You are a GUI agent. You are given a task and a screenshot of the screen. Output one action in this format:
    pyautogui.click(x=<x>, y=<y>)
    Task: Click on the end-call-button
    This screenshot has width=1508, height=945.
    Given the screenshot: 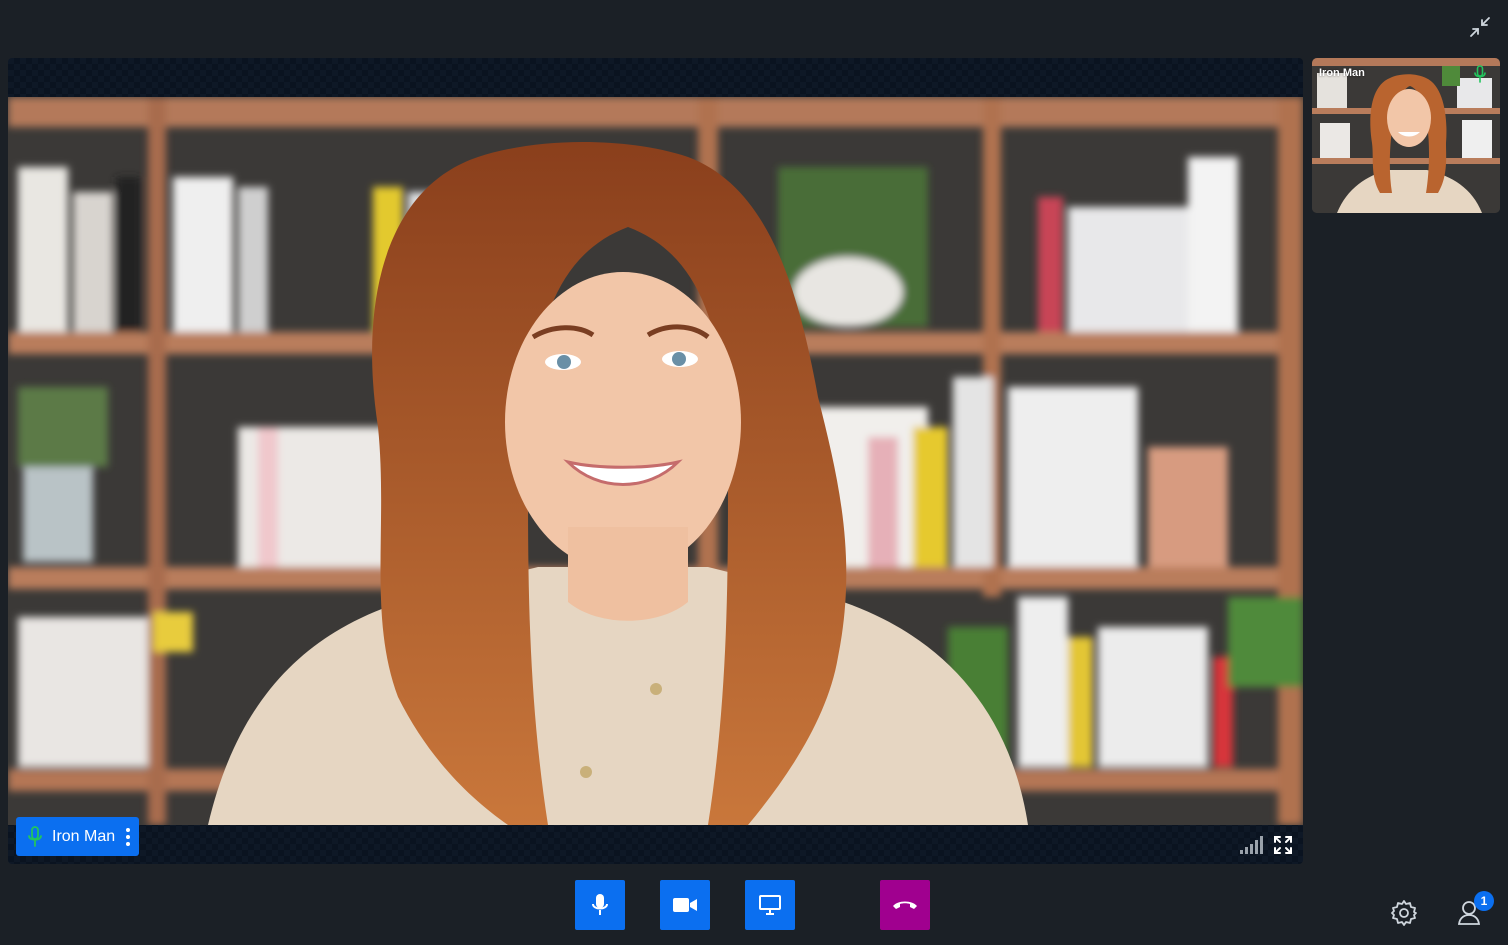 What is the action you would take?
    pyautogui.click(x=905, y=905)
    